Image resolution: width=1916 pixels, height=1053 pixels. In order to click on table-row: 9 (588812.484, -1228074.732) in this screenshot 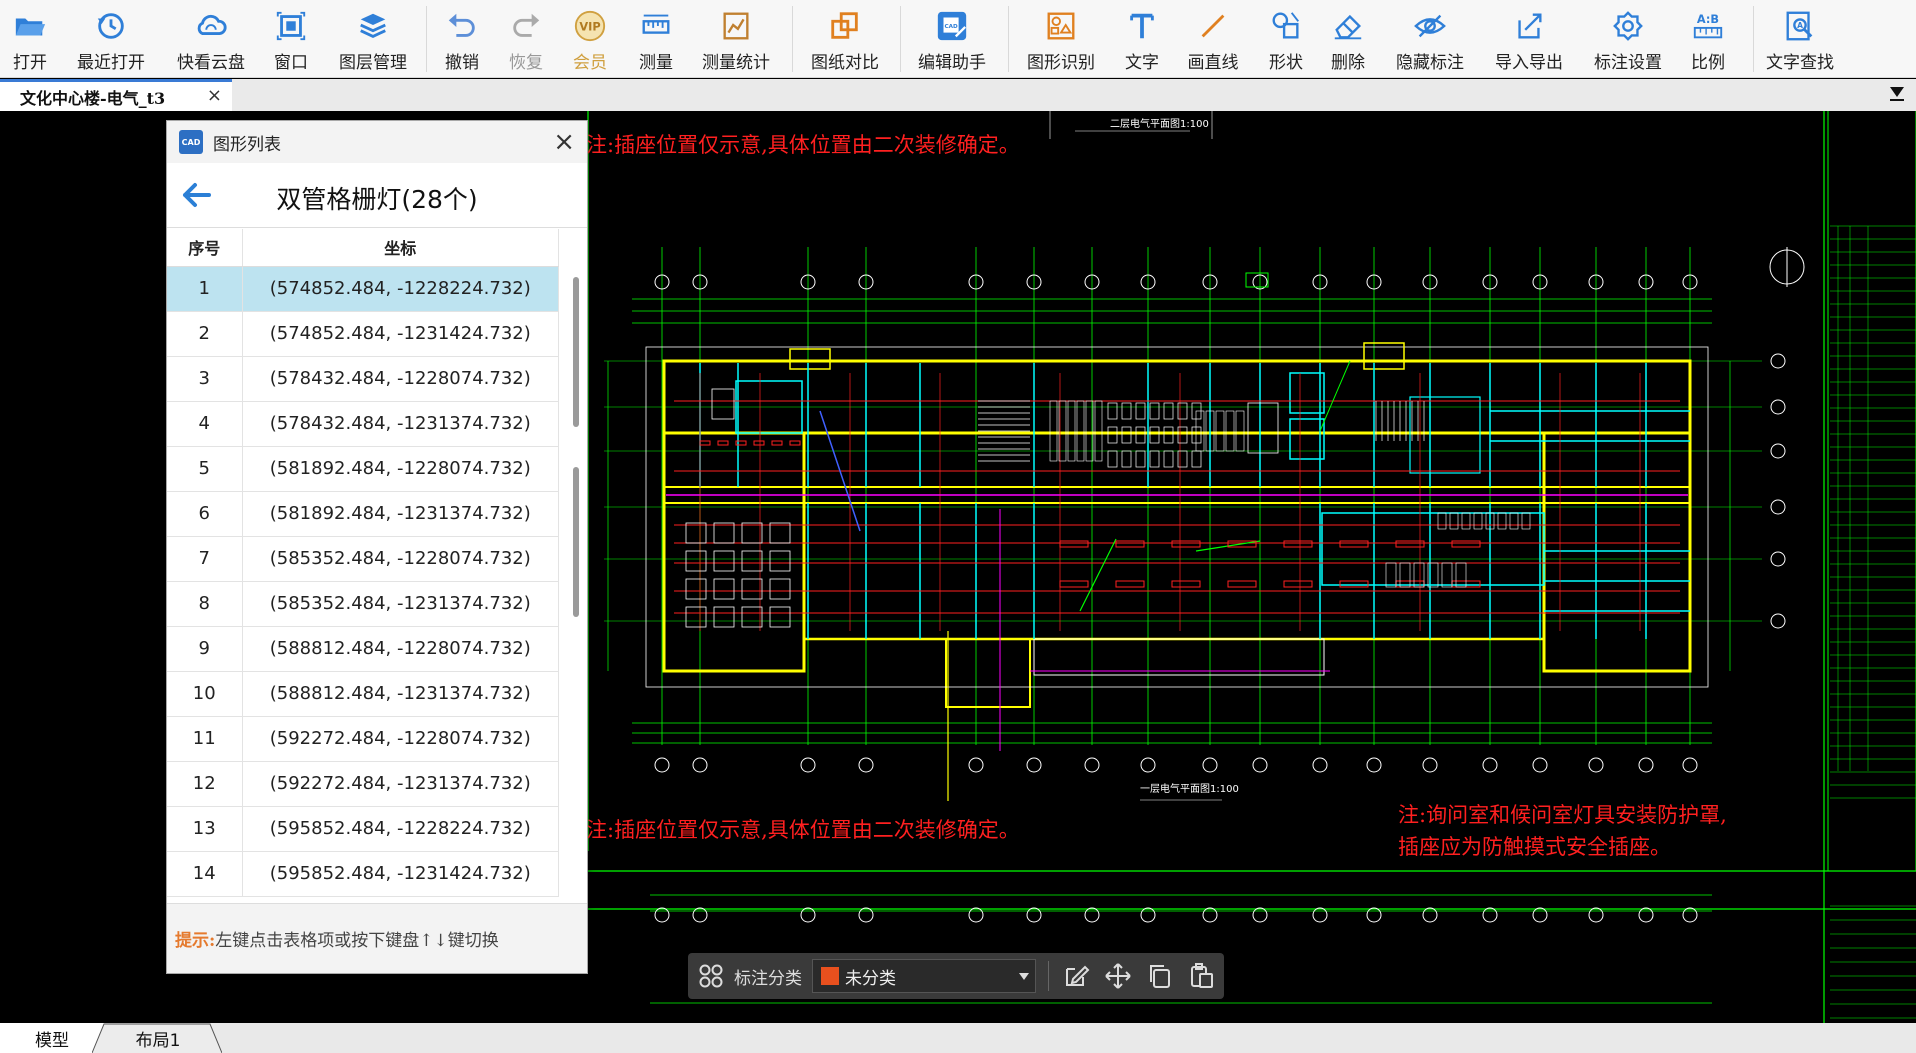, I will do `click(363, 649)`.